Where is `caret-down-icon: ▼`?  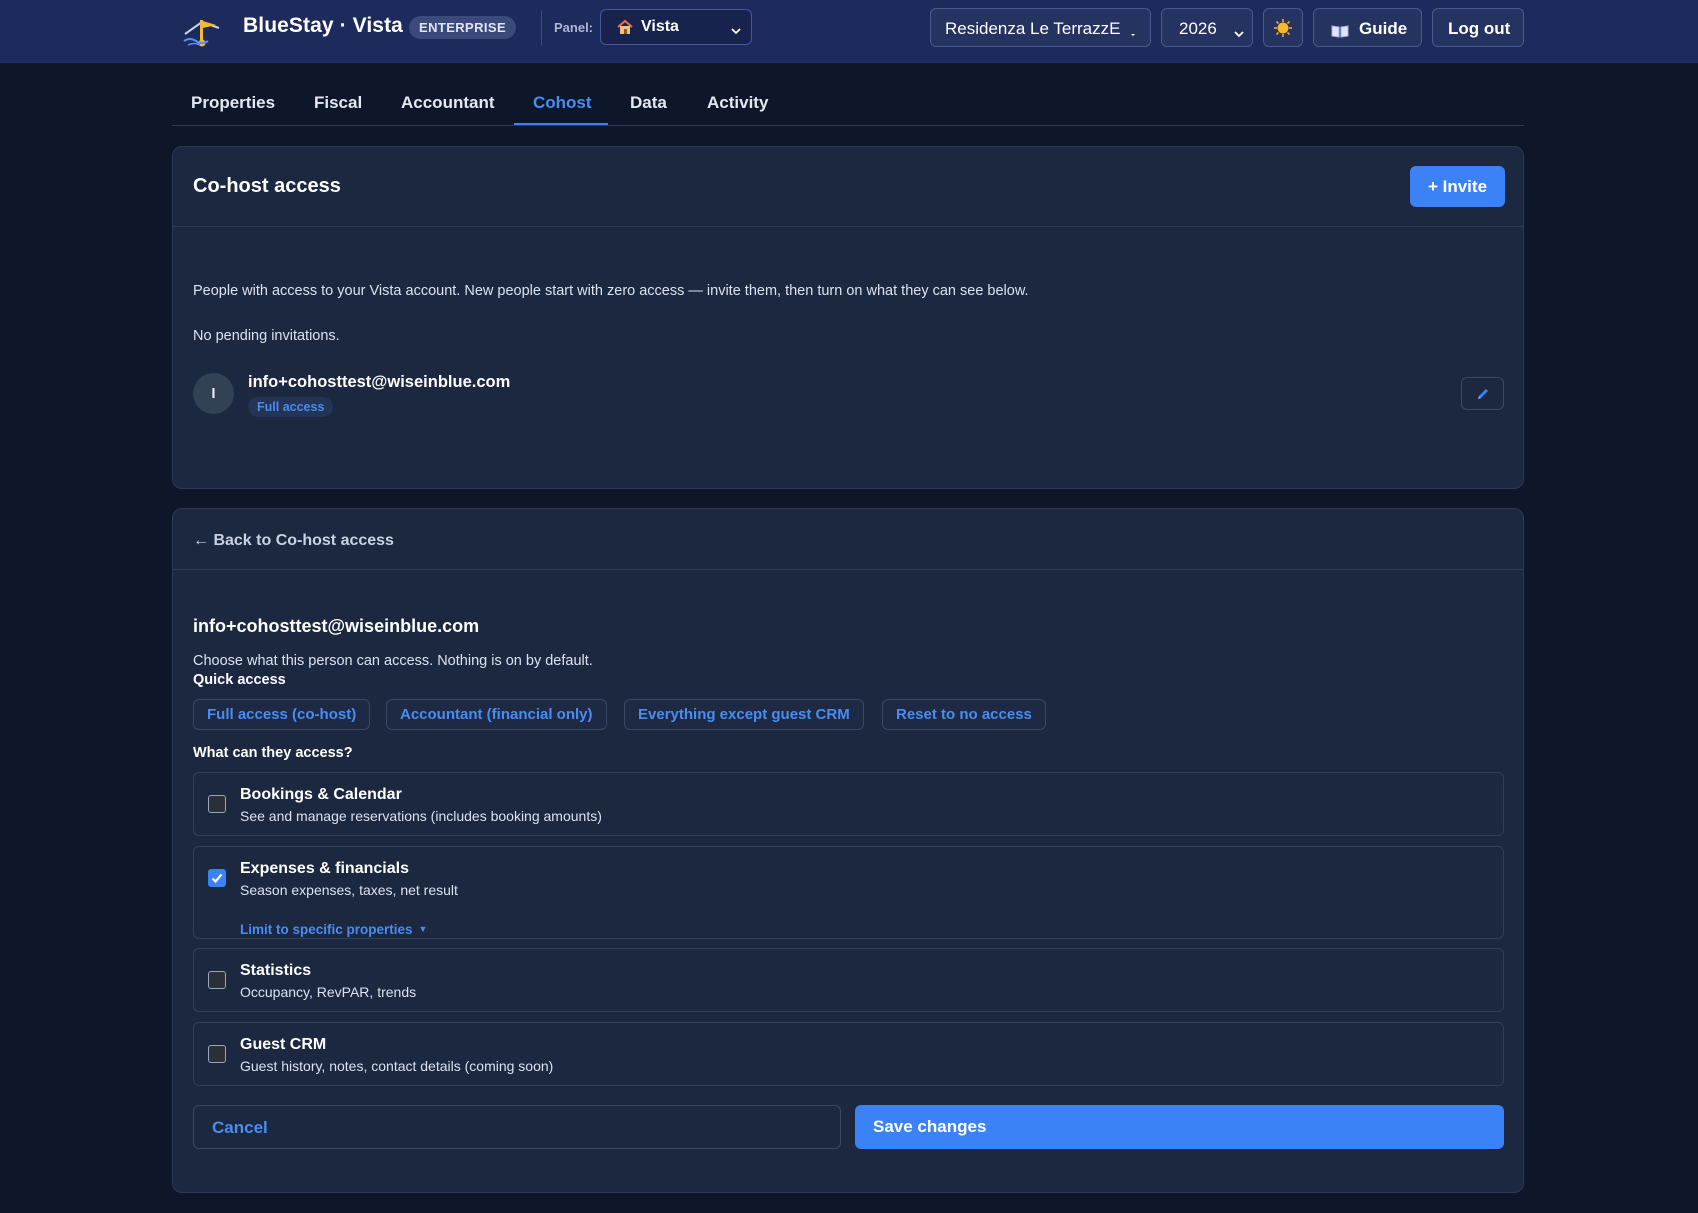 caret-down-icon: ▼ is located at coordinates (423, 929).